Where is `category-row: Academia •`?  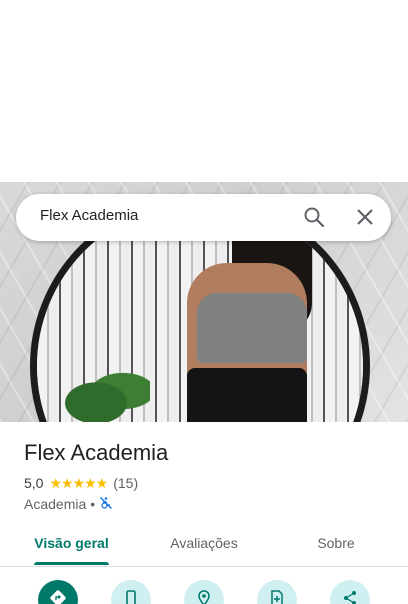 category-row: Academia • is located at coordinates (68, 504).